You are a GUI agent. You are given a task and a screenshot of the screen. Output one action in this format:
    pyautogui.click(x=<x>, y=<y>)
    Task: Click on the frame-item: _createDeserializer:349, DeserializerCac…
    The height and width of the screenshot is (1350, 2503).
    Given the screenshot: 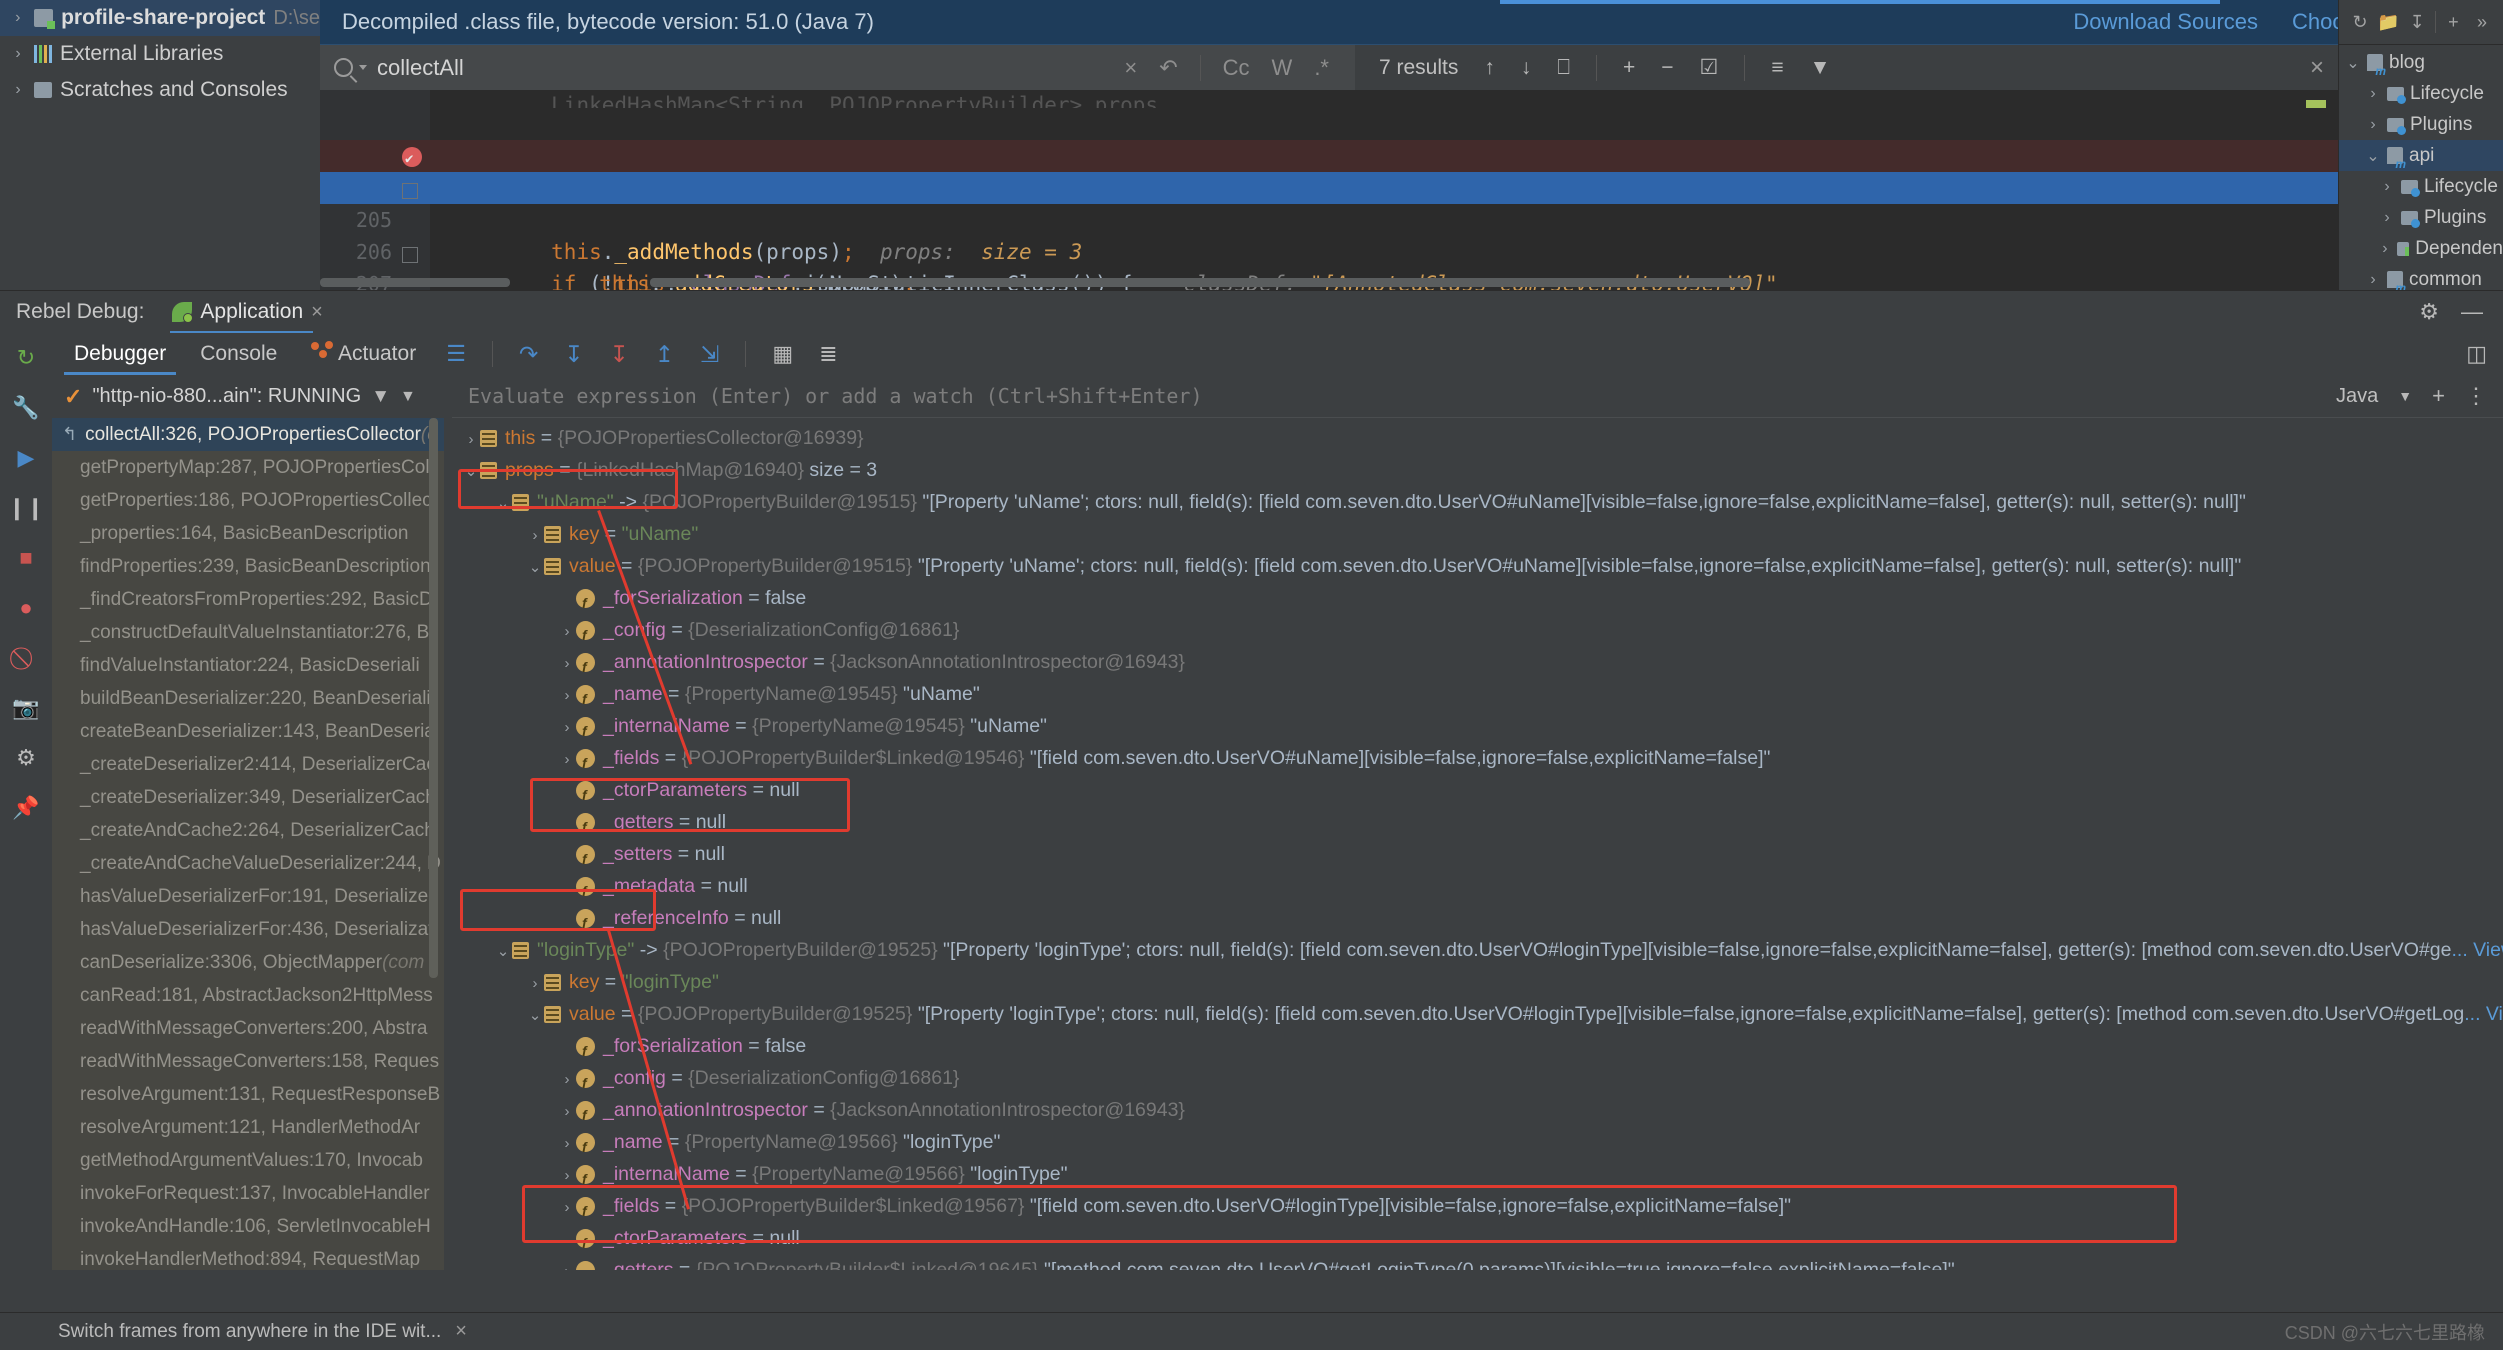 What is the action you would take?
    pyautogui.click(x=248, y=797)
    